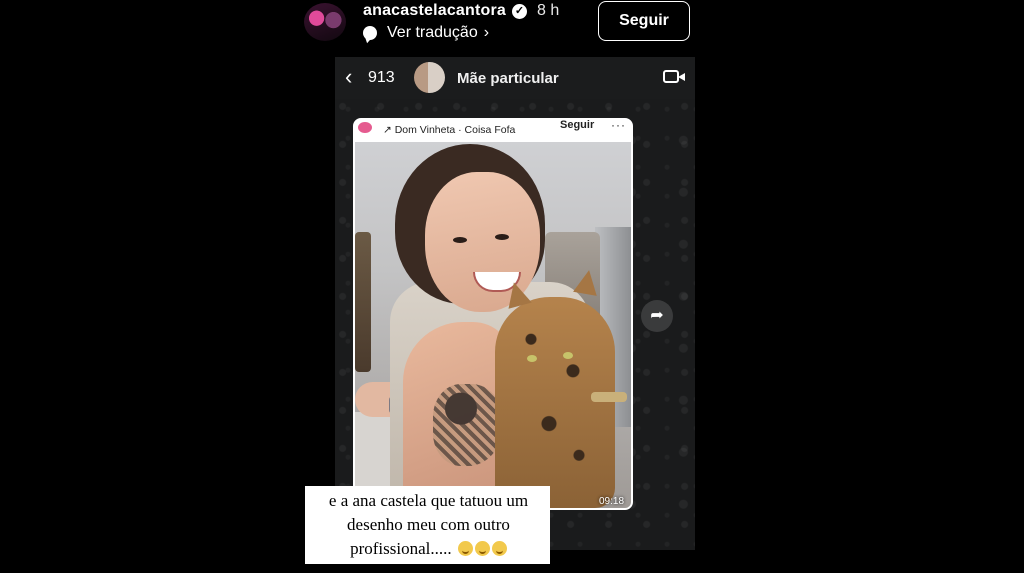 This screenshot has height=573, width=1024. Describe the element at coordinates (434, 11) in the screenshot. I see `username: anacastelacantora` at that location.